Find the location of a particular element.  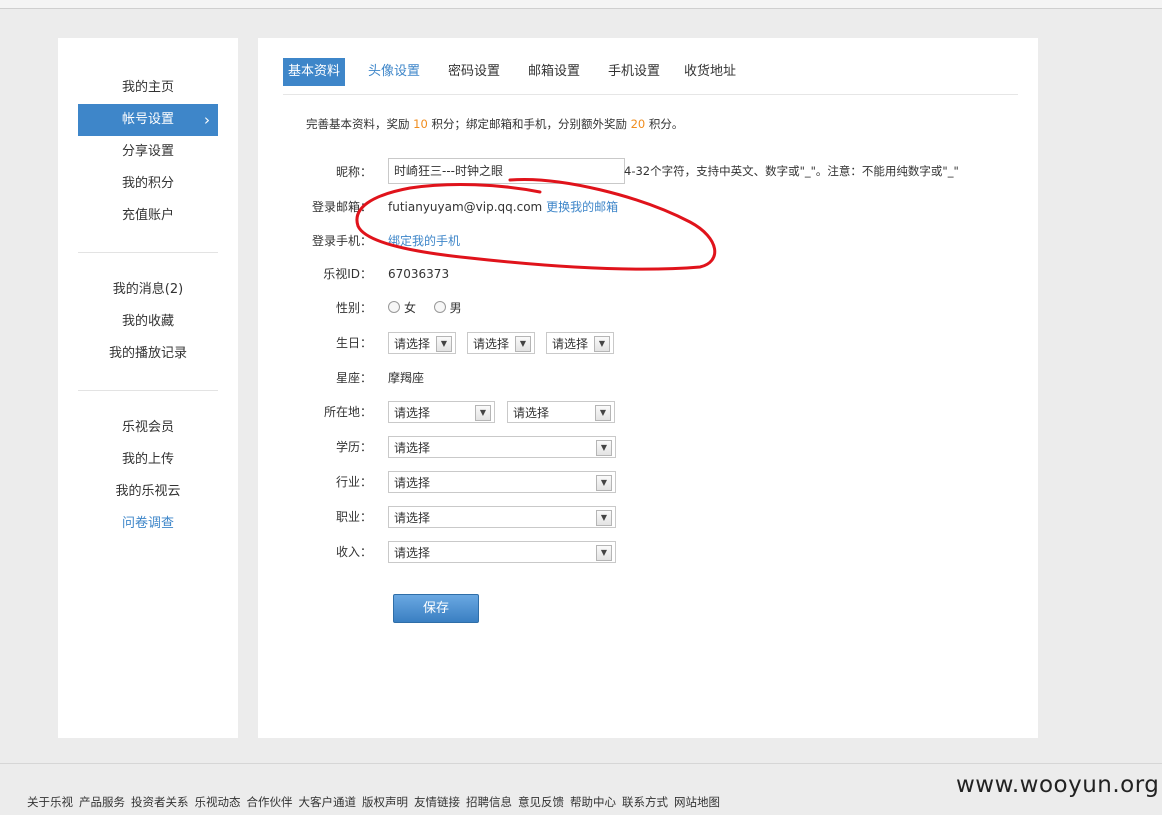

sidebar-item-uploads: 我的上传 is located at coordinates (148, 460).